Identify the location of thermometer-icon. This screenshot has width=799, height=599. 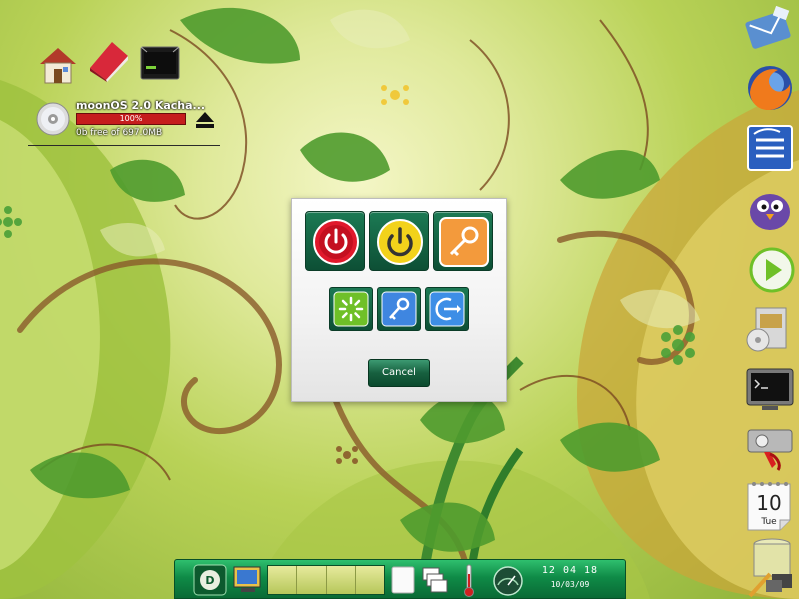
(469, 580).